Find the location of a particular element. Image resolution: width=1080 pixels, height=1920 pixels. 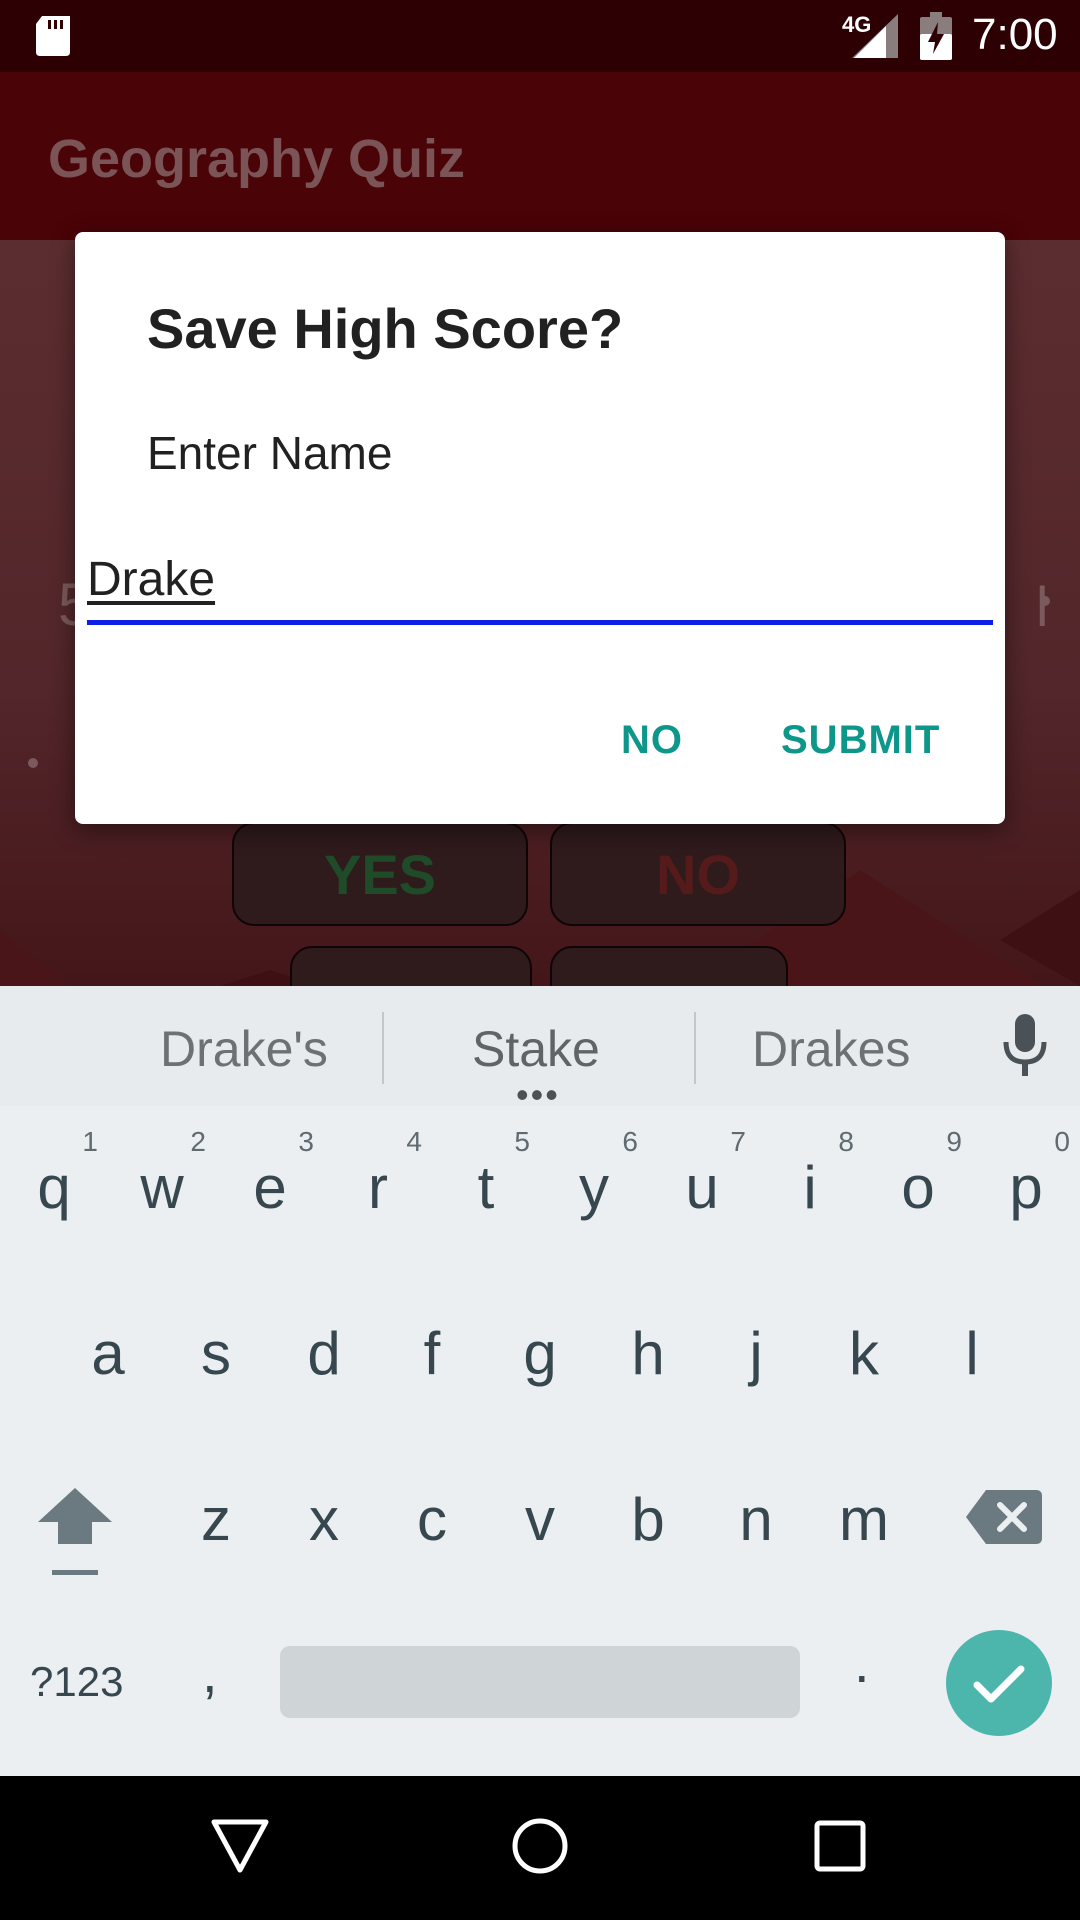

key-label: b is located at coordinates (648, 1519).